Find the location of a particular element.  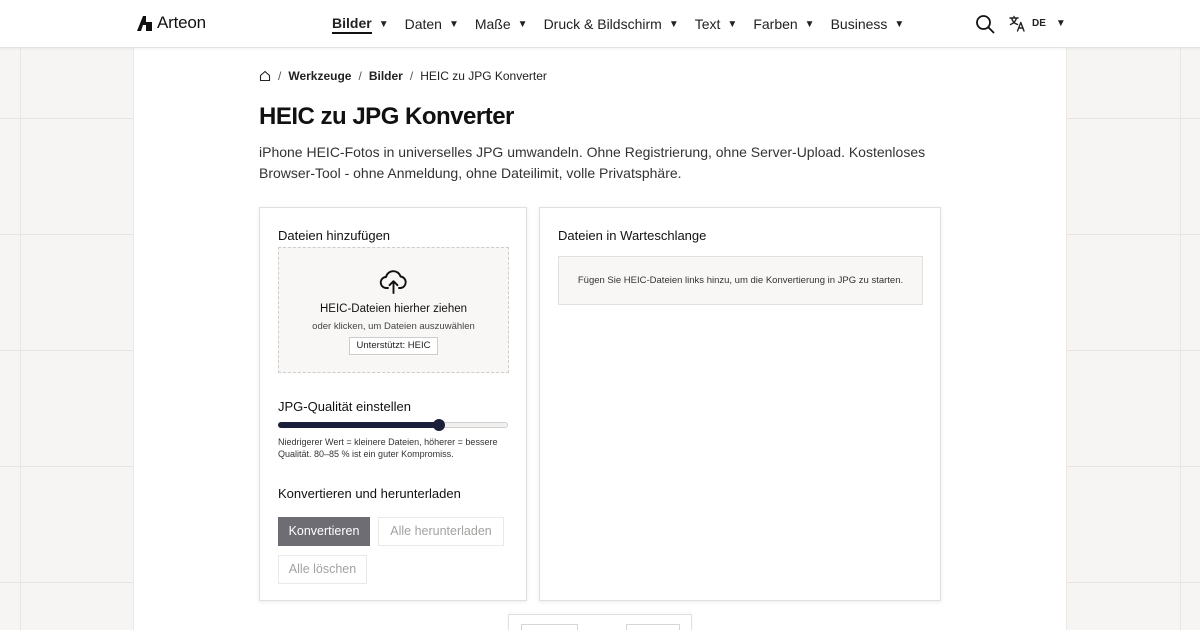

nav-label: Farben is located at coordinates (775, 24).